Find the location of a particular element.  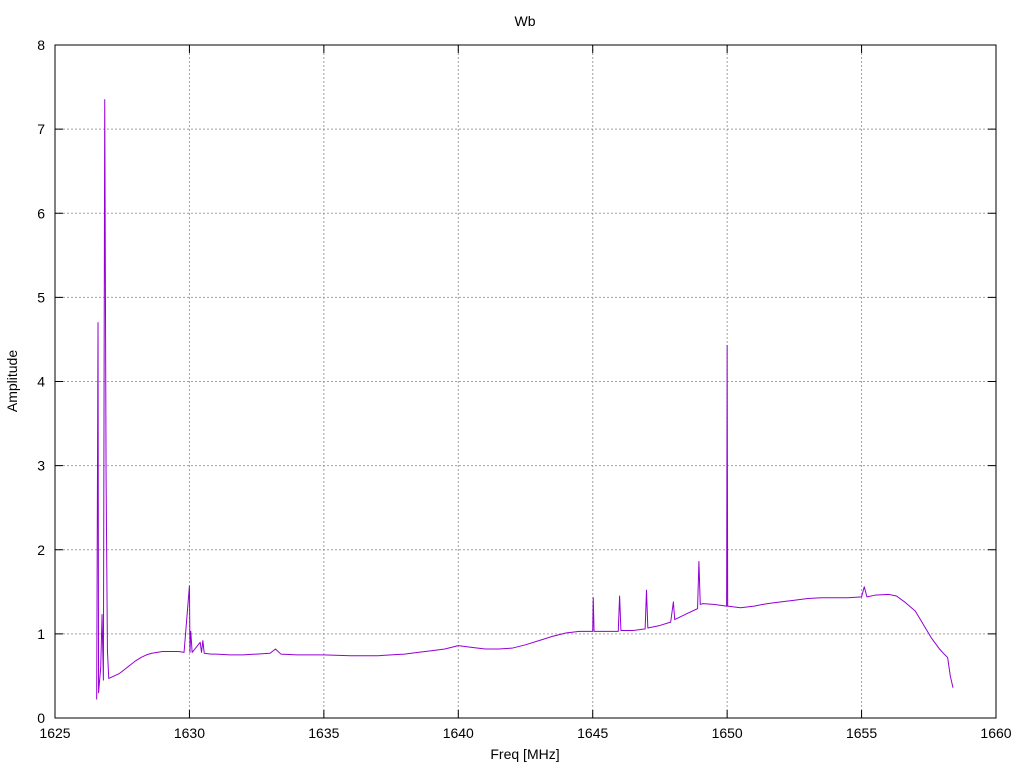

y-tick-label: 8 is located at coordinates (41, 45).